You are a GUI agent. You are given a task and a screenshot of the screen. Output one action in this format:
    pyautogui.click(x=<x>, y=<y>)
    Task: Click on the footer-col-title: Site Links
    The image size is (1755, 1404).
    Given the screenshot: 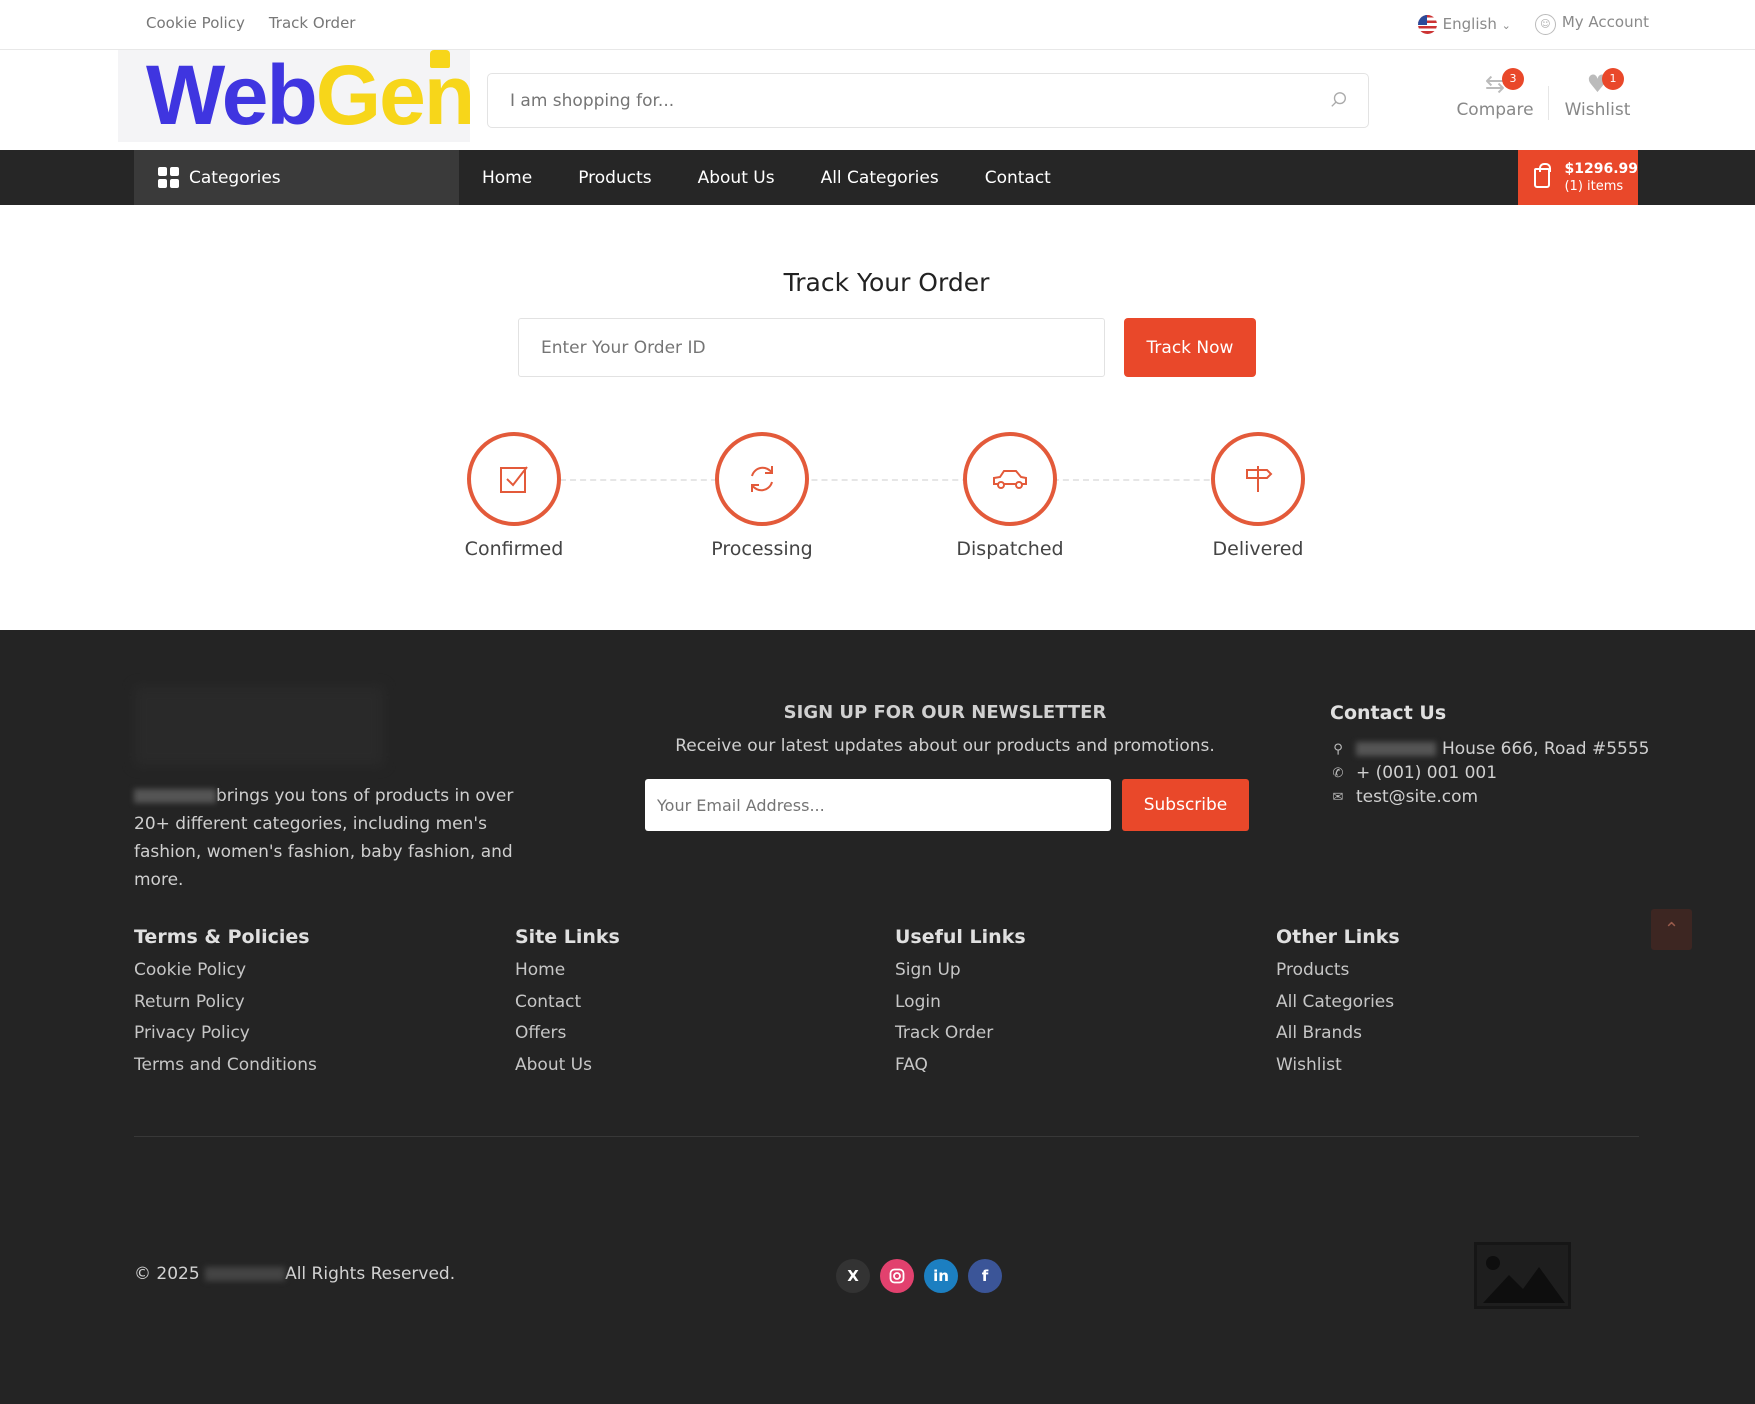 What is the action you would take?
    pyautogui.click(x=567, y=937)
    